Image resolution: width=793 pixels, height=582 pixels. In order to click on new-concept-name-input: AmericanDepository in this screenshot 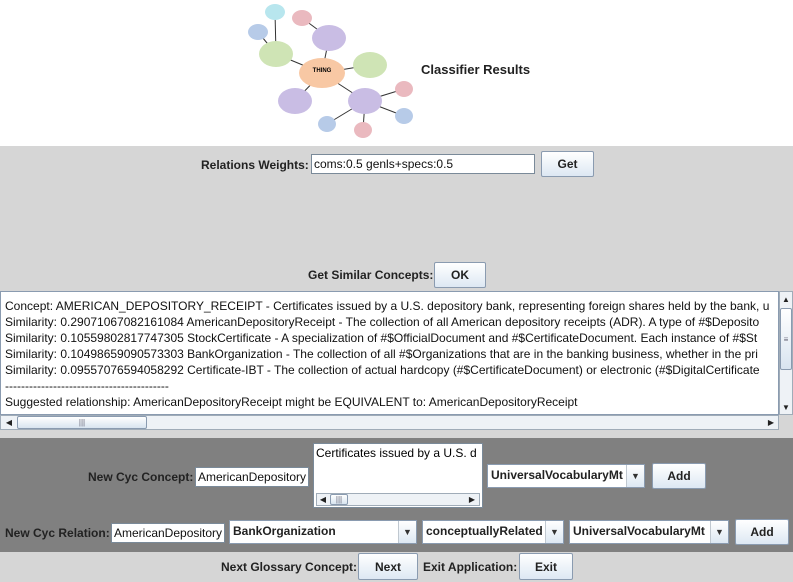, I will do `click(252, 477)`.